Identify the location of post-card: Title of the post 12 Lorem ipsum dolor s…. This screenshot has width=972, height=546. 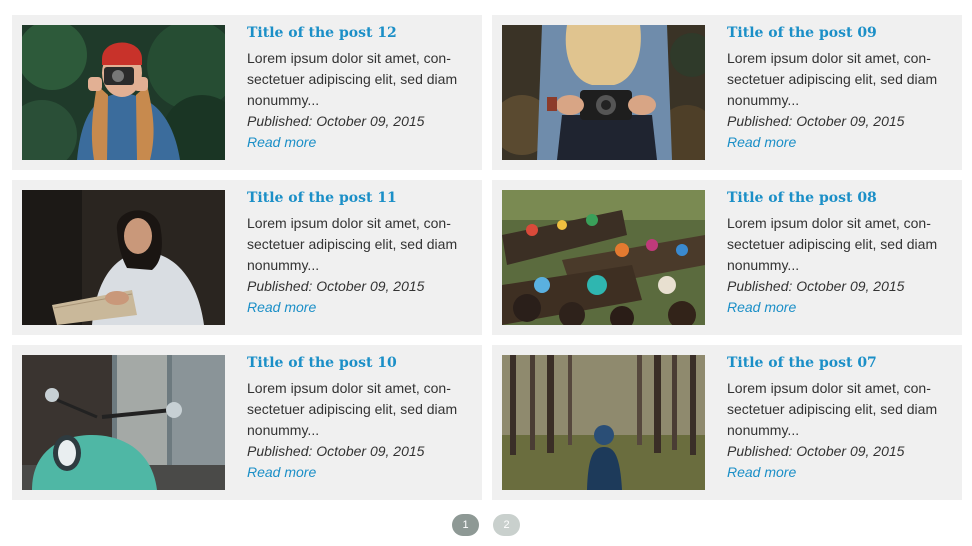
(247, 92).